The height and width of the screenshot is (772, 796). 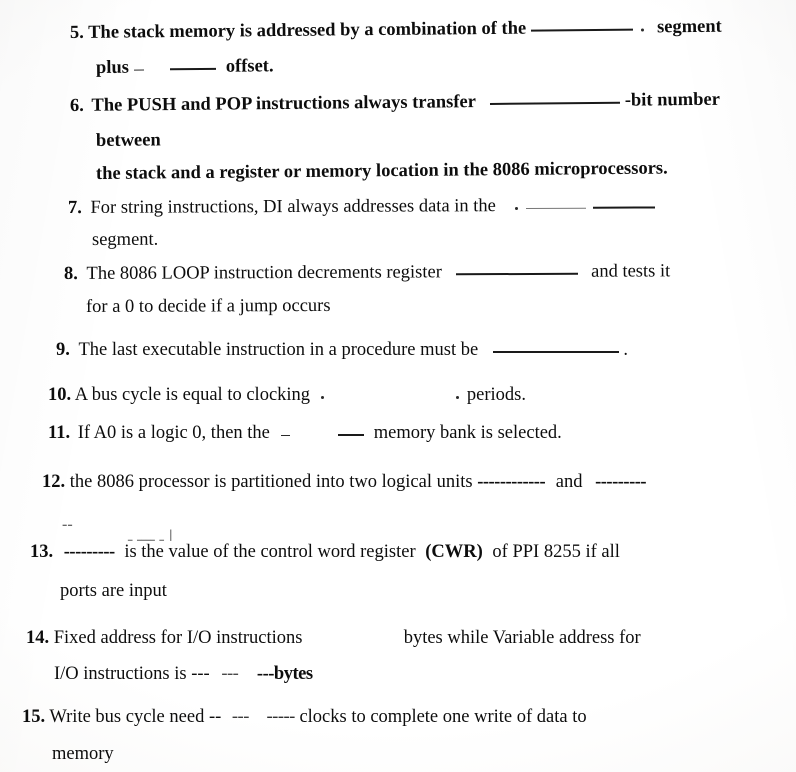 I want to click on question-13-text-c: ports are input, so click(x=113, y=591).